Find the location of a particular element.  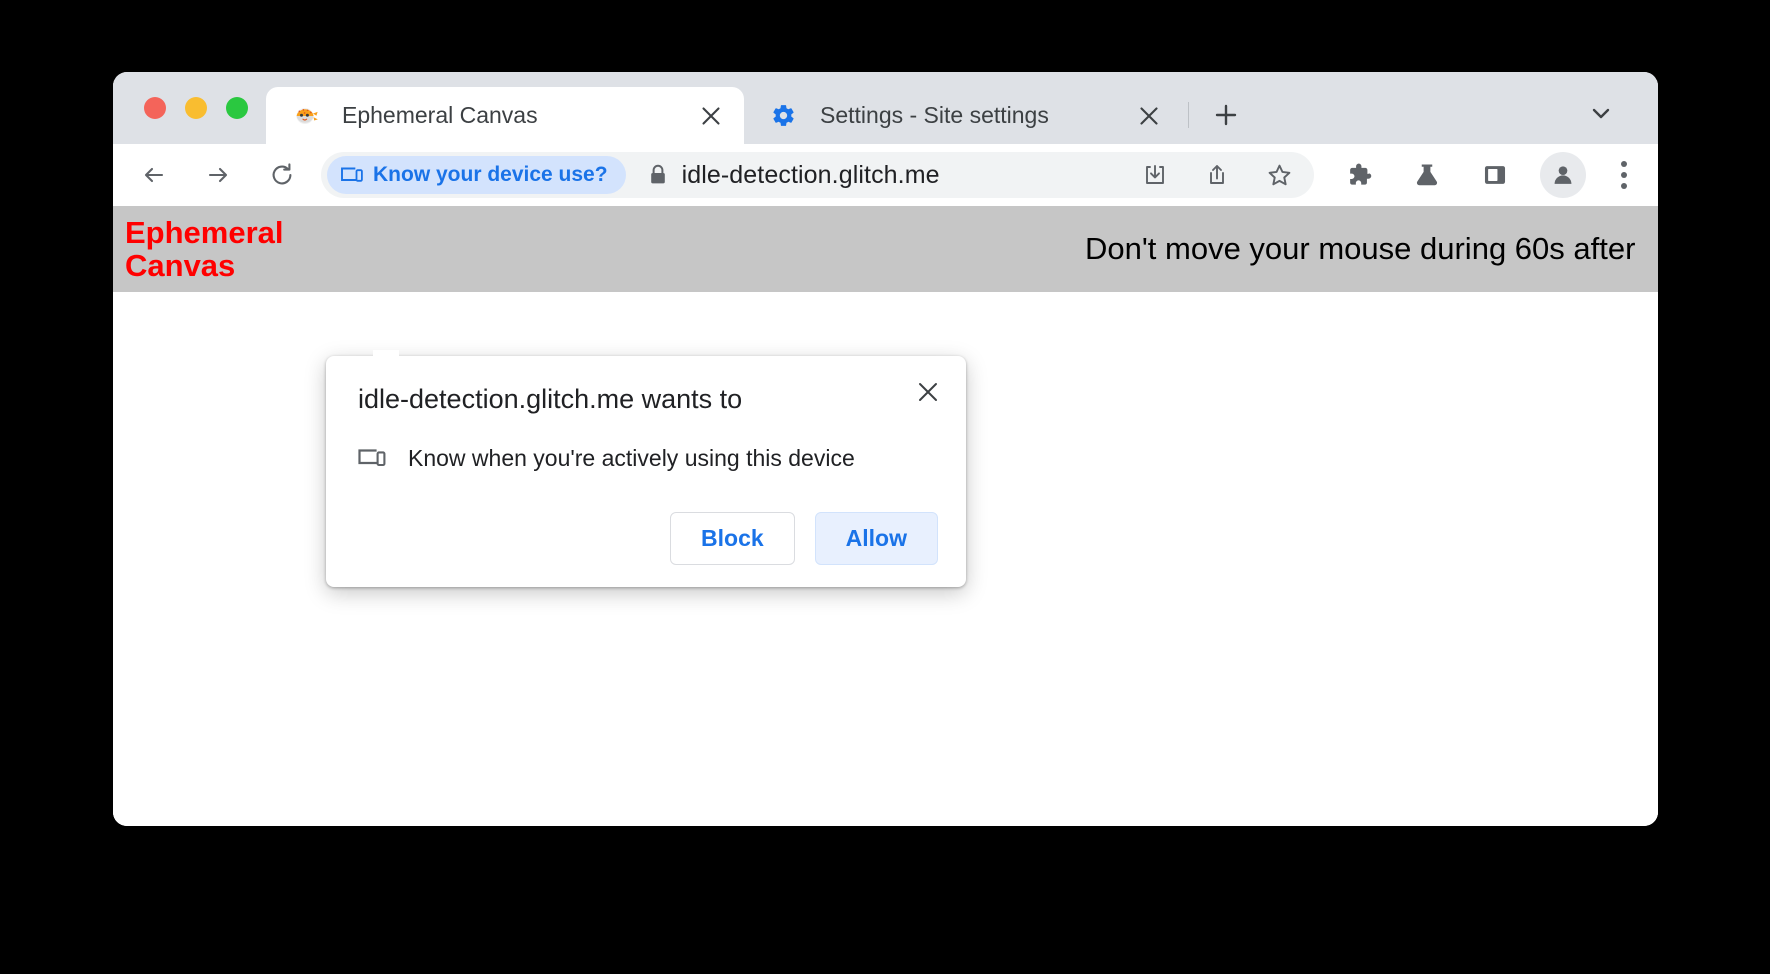

omnibox-actions is located at coordinates (1212, 175).